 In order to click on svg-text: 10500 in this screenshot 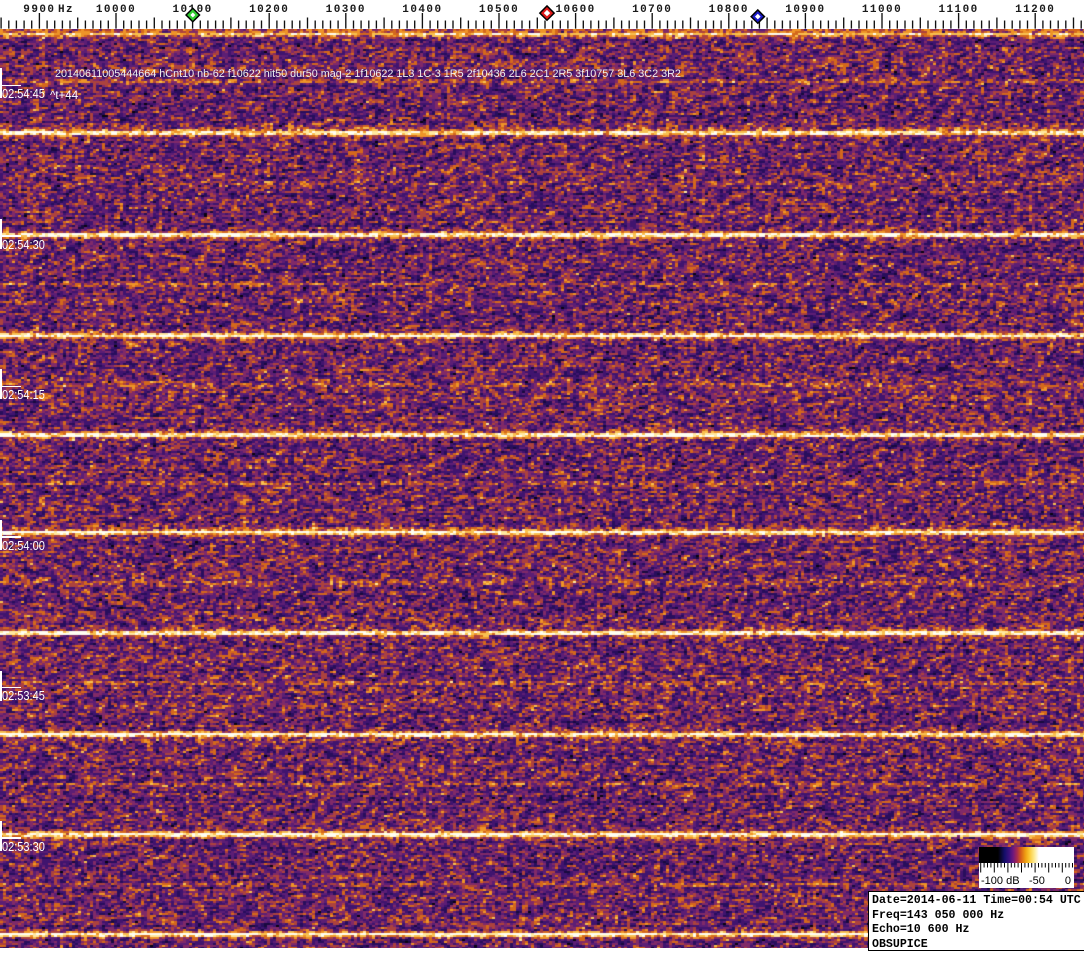, I will do `click(499, 10)`.